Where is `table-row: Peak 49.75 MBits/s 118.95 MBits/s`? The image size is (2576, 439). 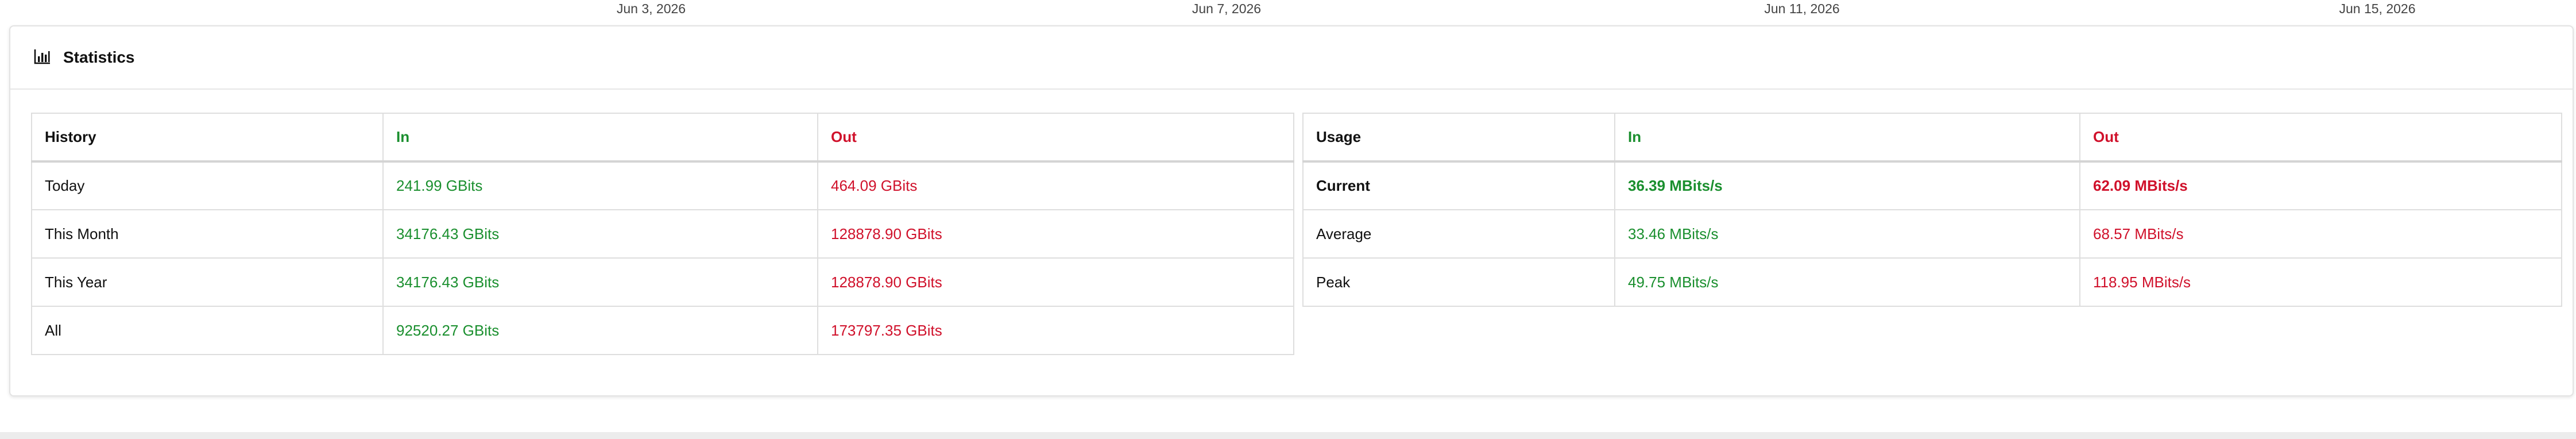
table-row: Peak 49.75 MBits/s 118.95 MBits/s is located at coordinates (1932, 282).